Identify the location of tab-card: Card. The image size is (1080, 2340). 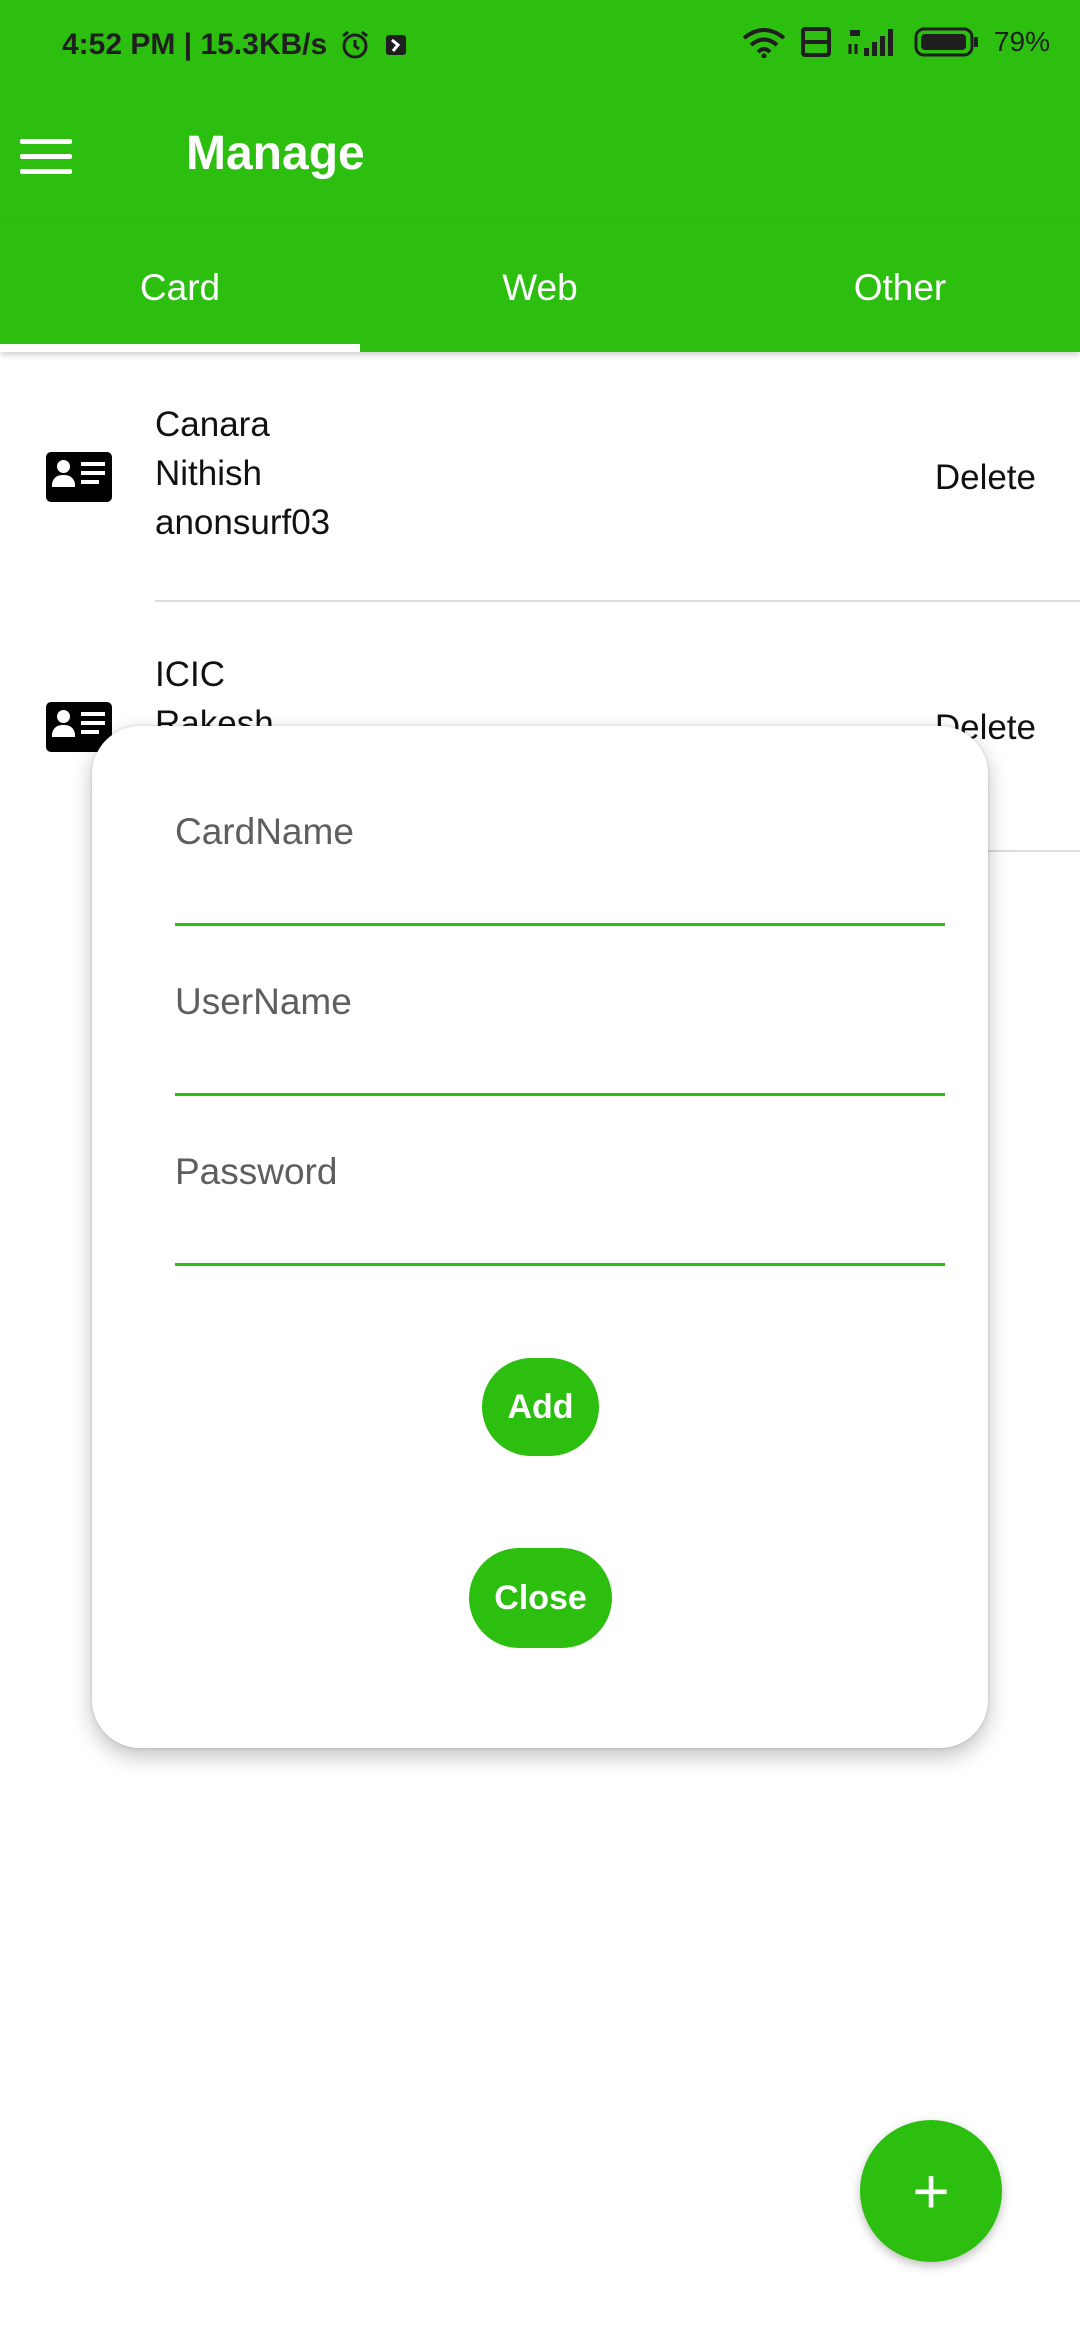
(180, 288).